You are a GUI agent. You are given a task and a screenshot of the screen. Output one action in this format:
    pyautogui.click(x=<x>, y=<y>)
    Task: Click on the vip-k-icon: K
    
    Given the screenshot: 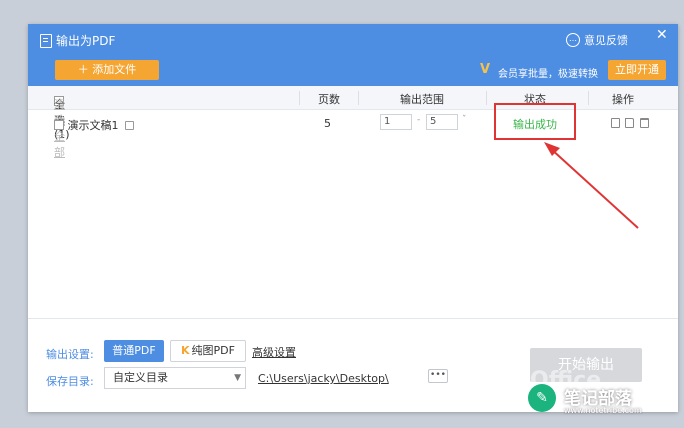 What is the action you would take?
    pyautogui.click(x=185, y=350)
    